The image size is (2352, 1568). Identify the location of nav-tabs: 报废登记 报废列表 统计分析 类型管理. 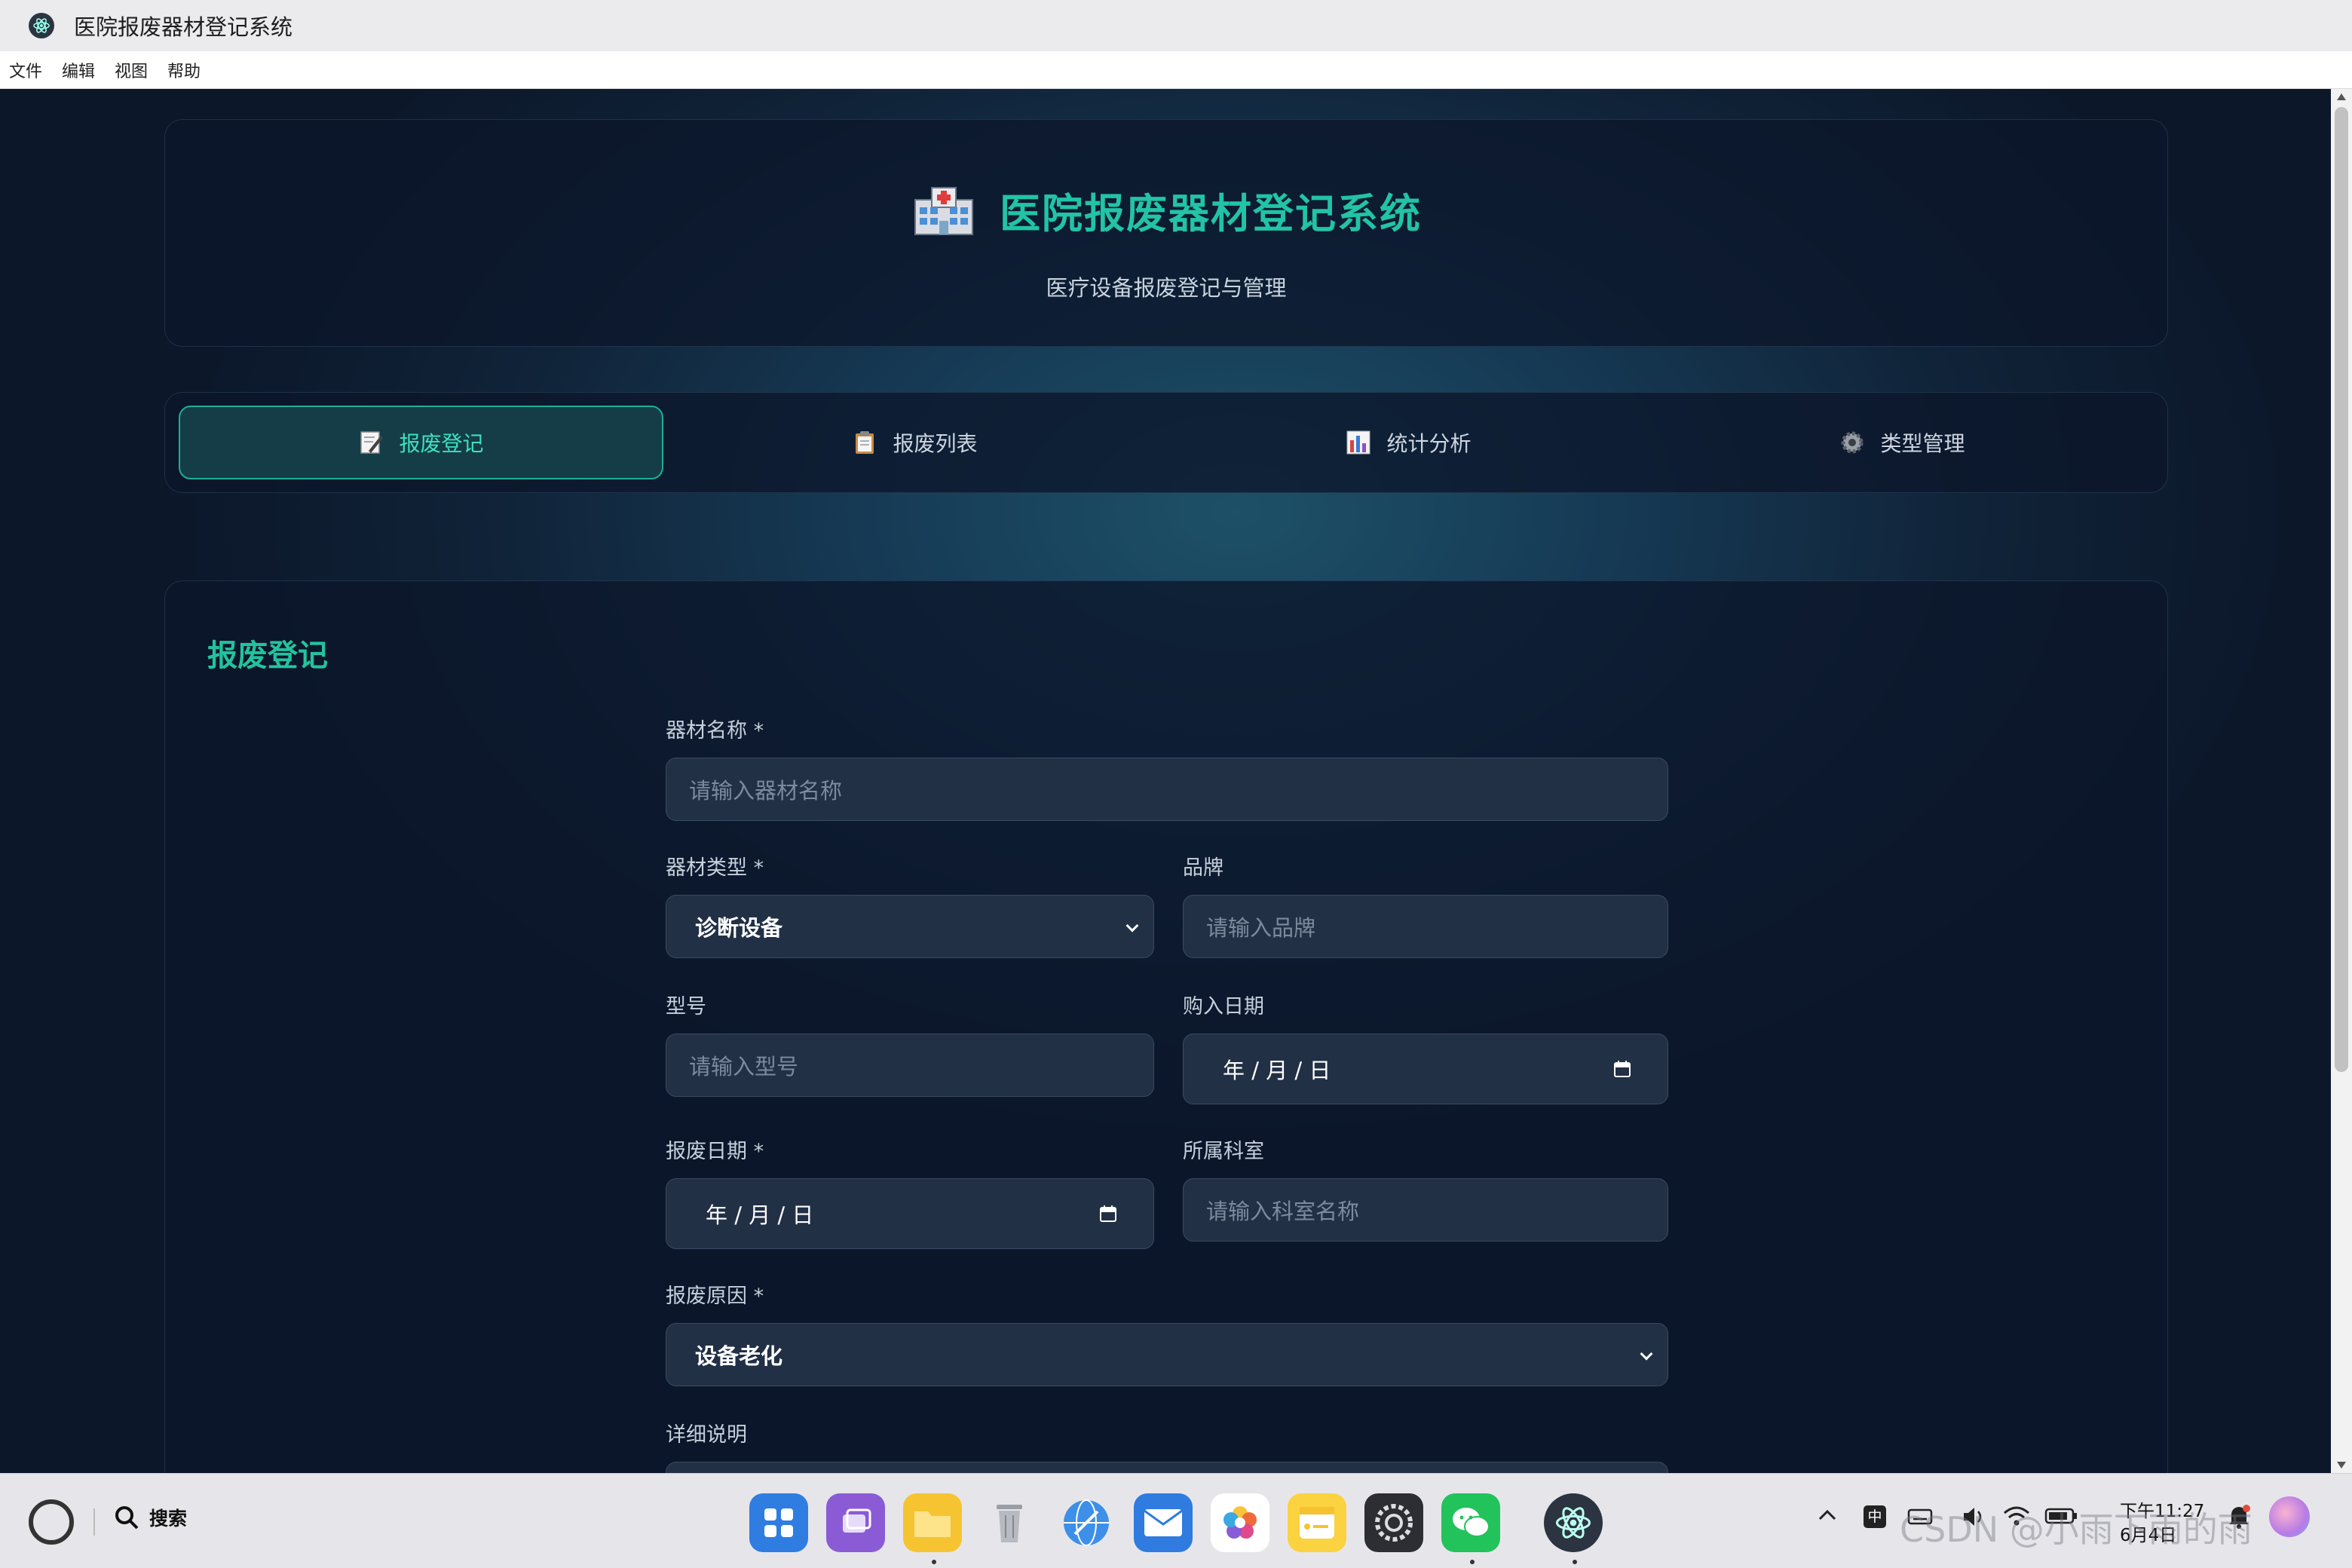
(1166, 442).